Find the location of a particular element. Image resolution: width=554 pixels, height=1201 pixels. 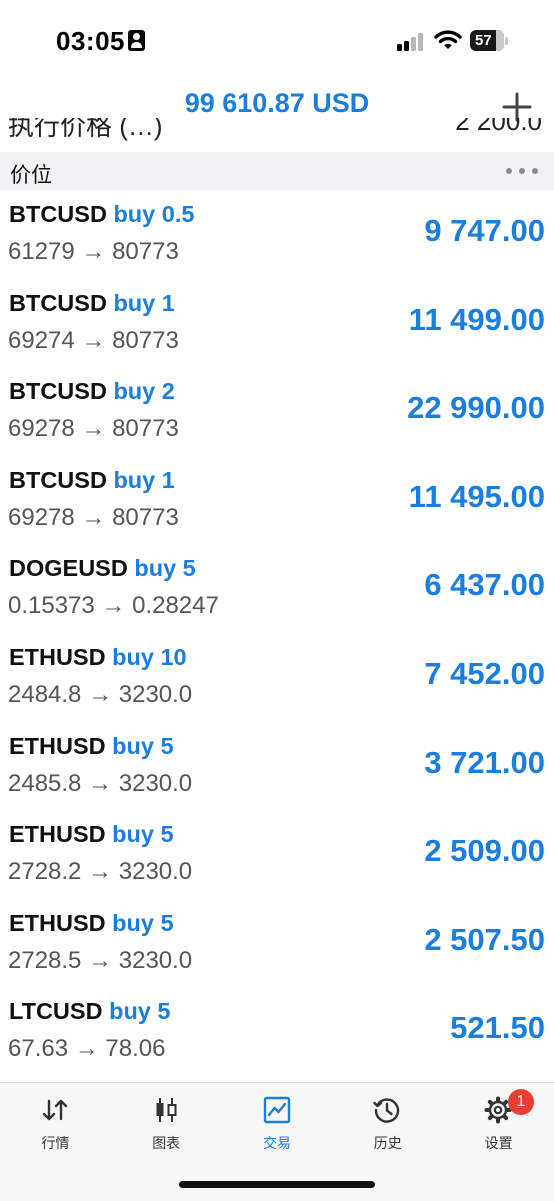

settings-notification-badge: 1 is located at coordinates (521, 1102).